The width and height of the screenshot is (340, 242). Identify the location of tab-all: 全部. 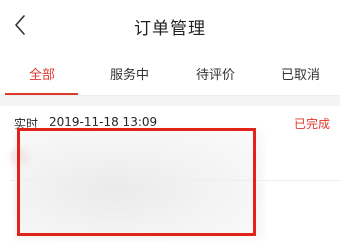
(42, 73).